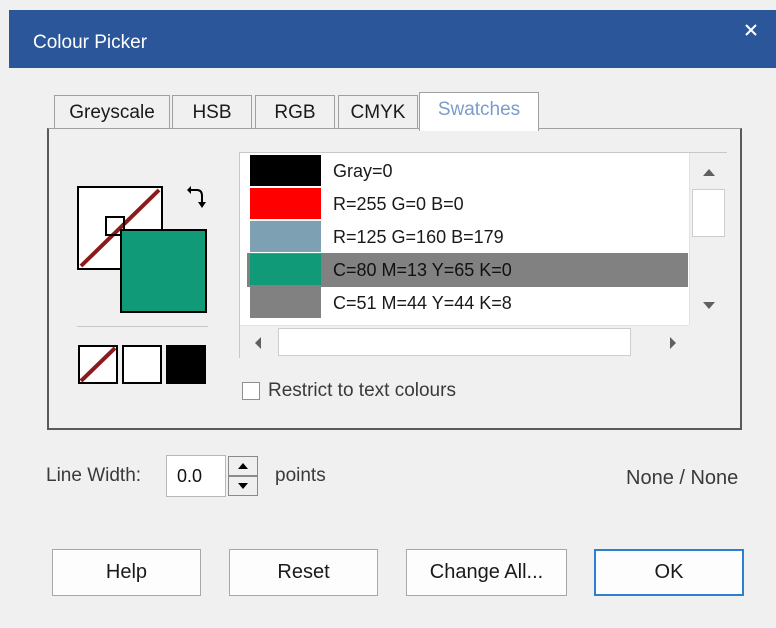 This screenshot has height=628, width=776. Describe the element at coordinates (418, 237) in the screenshot. I see `swatch-label: R=125 G=160 B=179` at that location.